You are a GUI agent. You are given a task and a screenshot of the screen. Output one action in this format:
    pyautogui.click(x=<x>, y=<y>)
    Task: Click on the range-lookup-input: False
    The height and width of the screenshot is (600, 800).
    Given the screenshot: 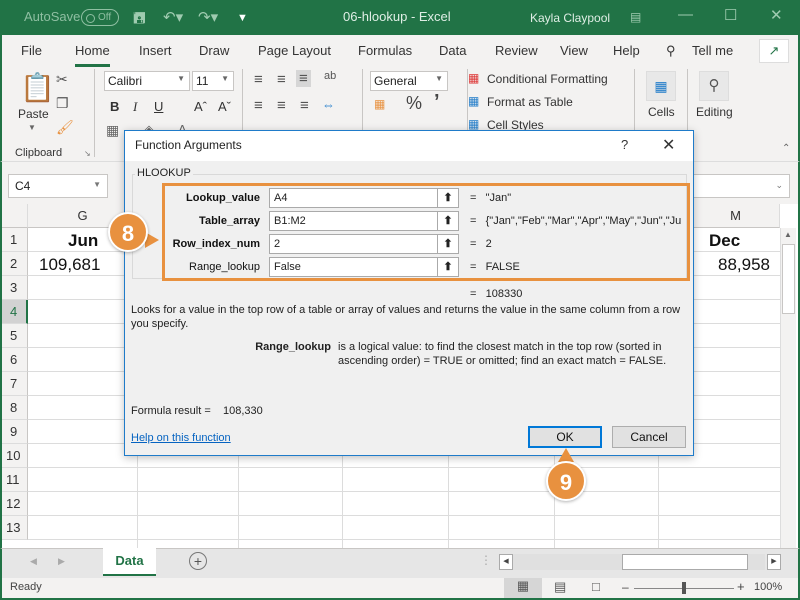 What is the action you would take?
    pyautogui.click(x=364, y=267)
    